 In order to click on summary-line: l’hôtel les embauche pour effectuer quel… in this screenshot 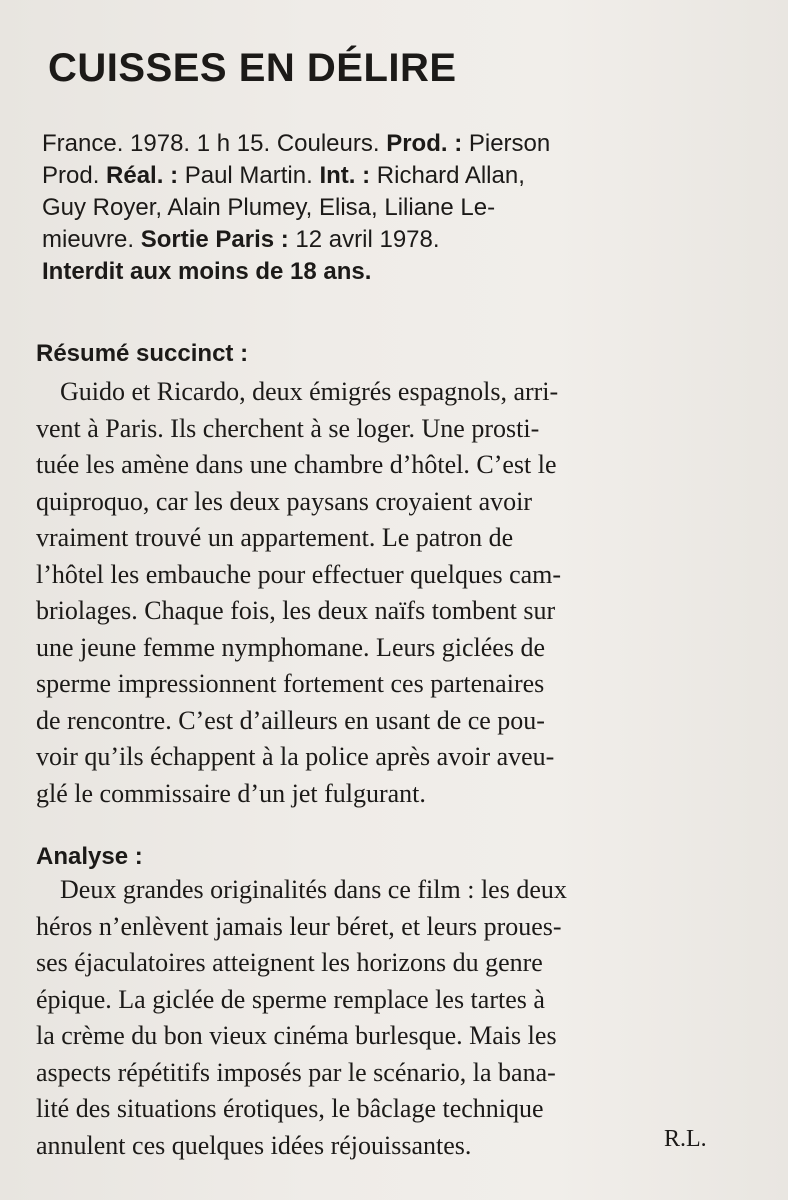, I will do `click(299, 574)`.